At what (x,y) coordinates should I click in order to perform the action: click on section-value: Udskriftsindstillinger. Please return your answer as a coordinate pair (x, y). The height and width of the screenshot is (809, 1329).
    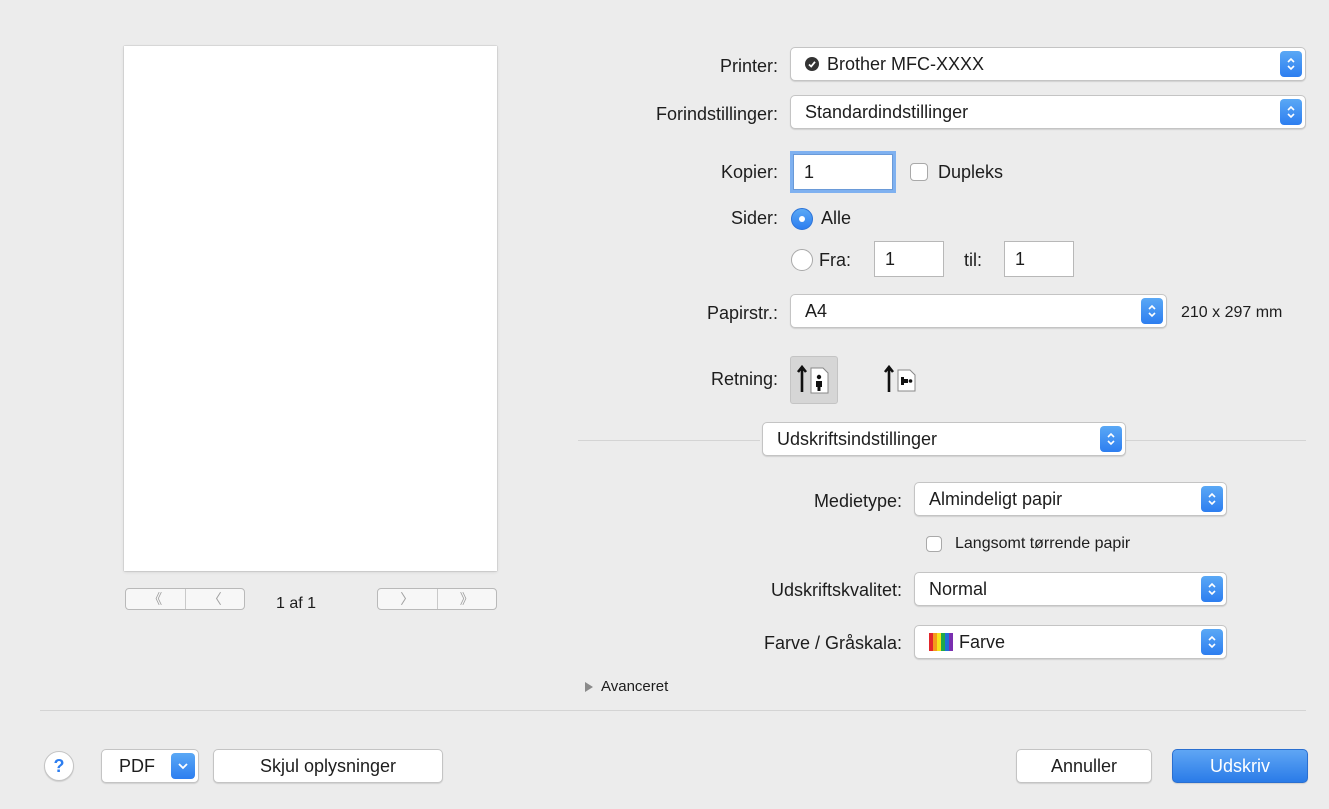
    Looking at the image, I should click on (857, 438).